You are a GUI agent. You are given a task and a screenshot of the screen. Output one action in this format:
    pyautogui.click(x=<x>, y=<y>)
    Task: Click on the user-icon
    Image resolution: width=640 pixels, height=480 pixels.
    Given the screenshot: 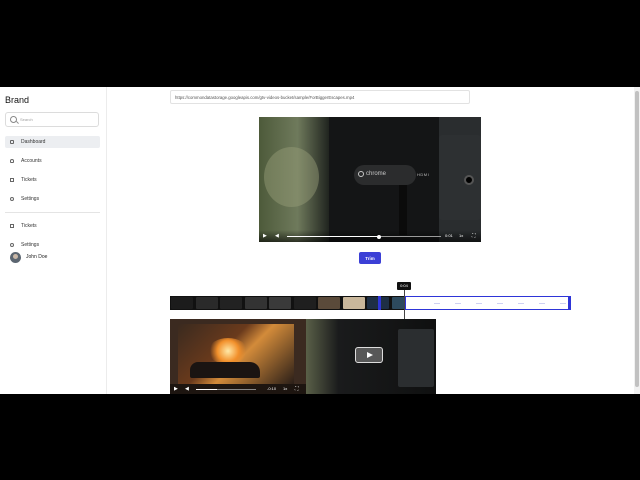 What is the action you would take?
    pyautogui.click(x=12, y=161)
    